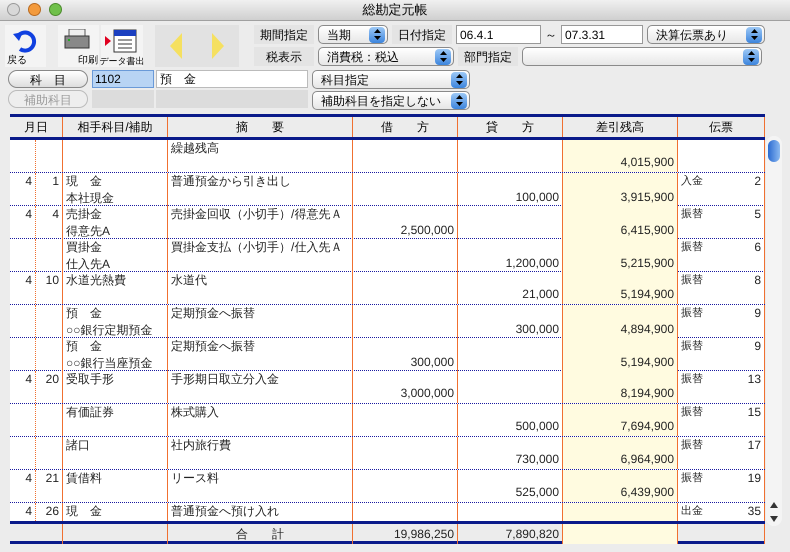  Describe the element at coordinates (620, 190) in the screenshot. I see `balance-cell: 3,915,900` at that location.